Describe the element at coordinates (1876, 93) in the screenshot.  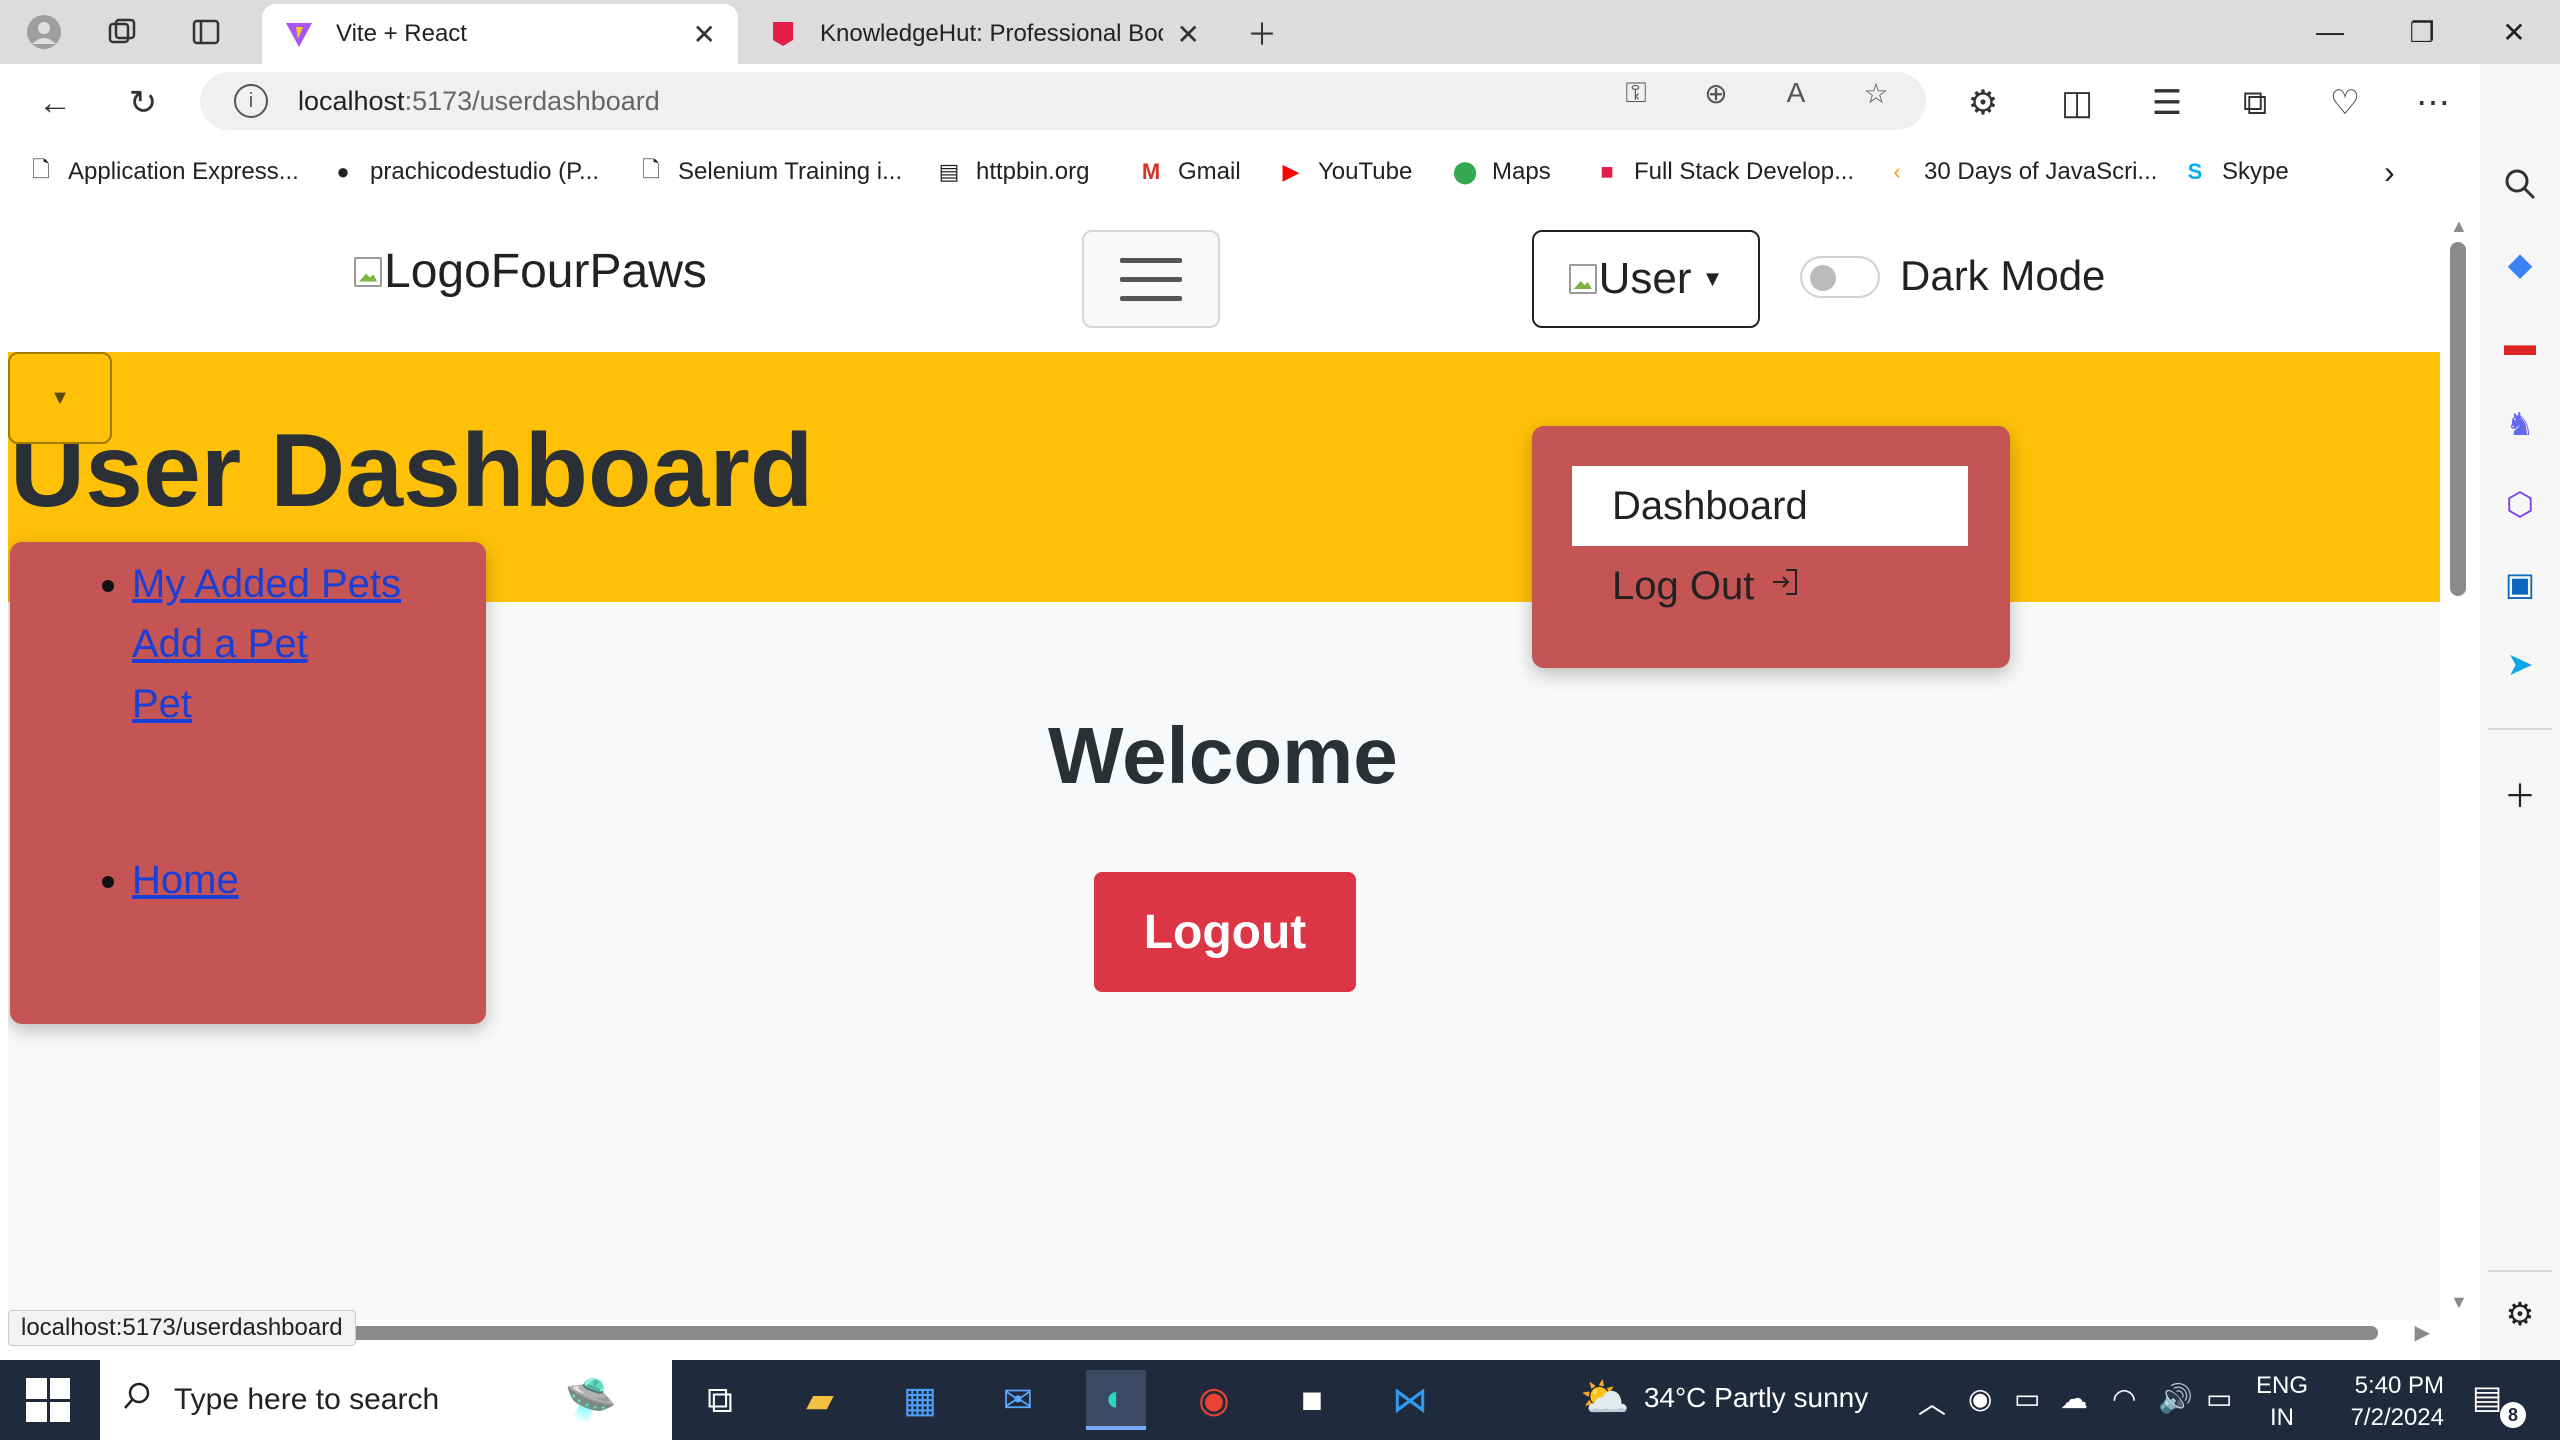
I see `favorite-star-icon: ☆` at that location.